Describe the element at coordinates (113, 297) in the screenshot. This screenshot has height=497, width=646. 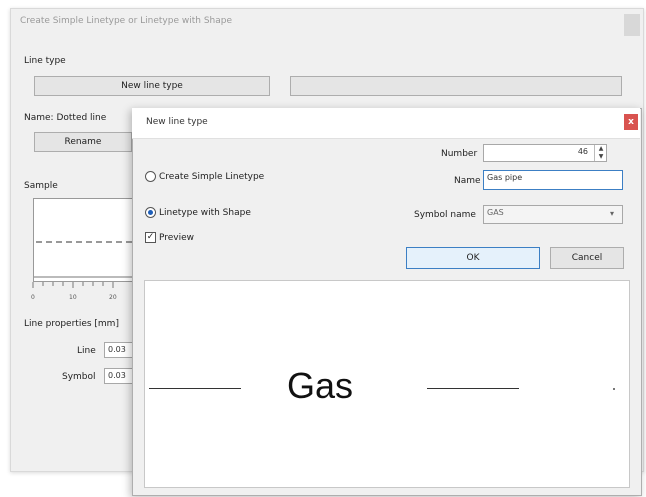
I see `axis-tick-20: 20` at that location.